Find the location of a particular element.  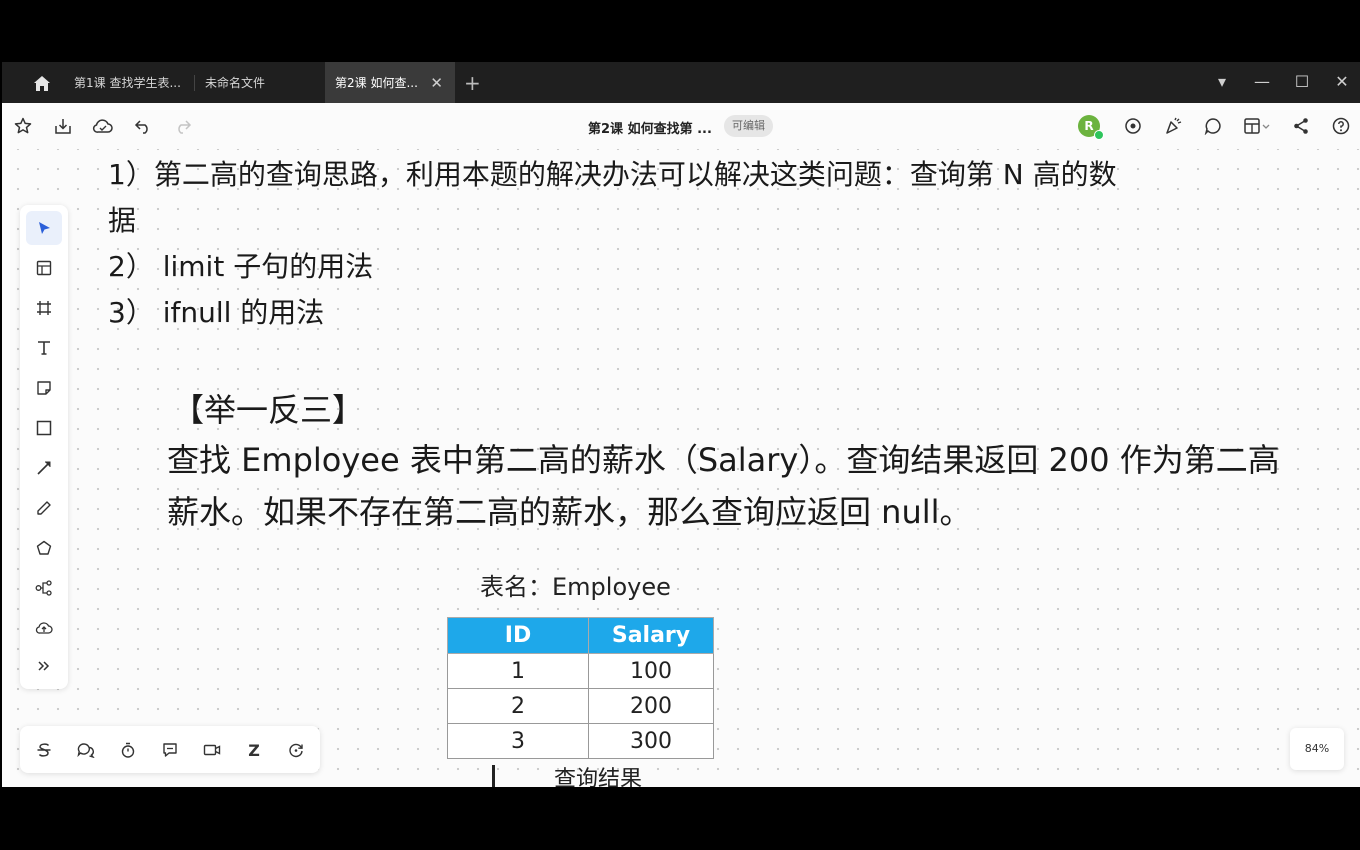

tab-list-dropdown-icon: ▾ is located at coordinates (1222, 81).